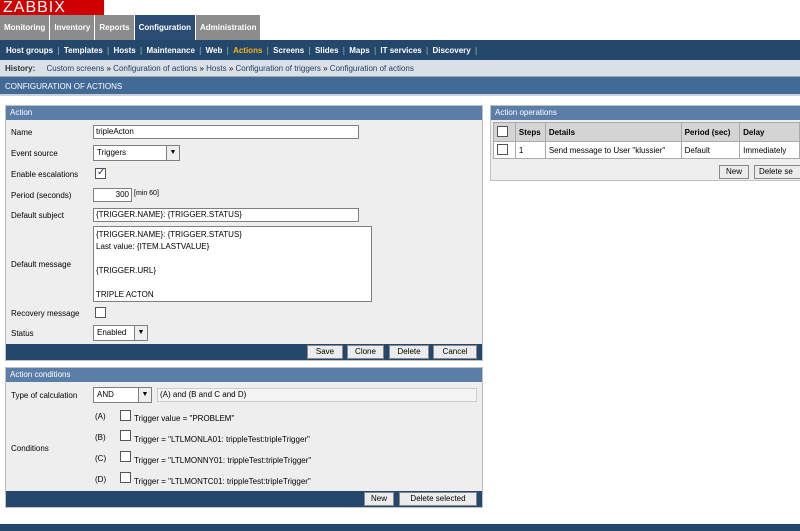  Describe the element at coordinates (29, 50) in the screenshot. I see `menu-host-groups: Host groups` at that location.